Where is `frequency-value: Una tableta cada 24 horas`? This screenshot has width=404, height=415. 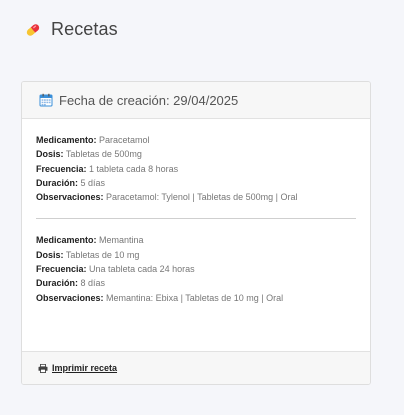
frequency-value: Una tableta cada 24 horas is located at coordinates (142, 269).